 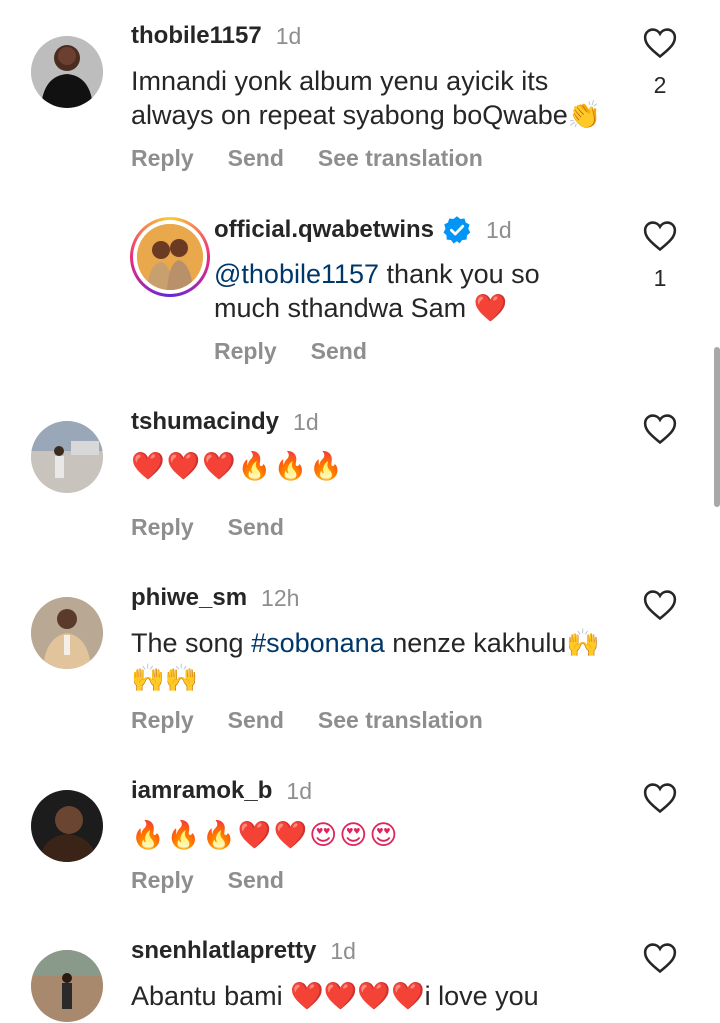 What do you see at coordinates (196, 36) in the screenshot?
I see `username: thobile1157` at bounding box center [196, 36].